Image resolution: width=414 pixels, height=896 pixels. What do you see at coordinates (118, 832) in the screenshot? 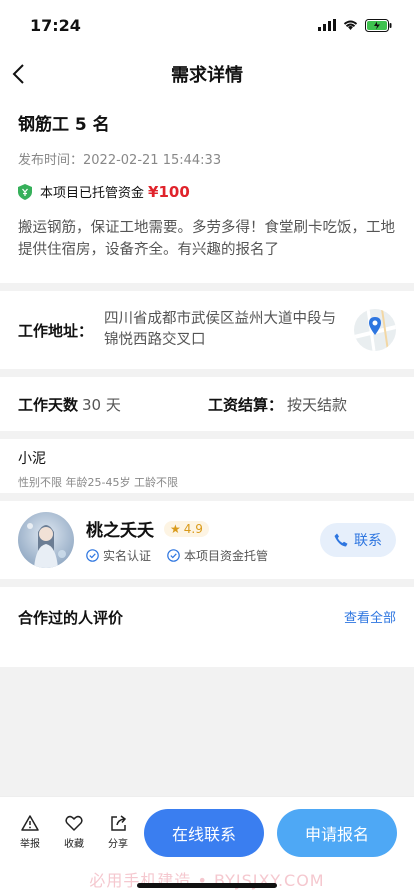
I see `share-button: 分享` at bounding box center [118, 832].